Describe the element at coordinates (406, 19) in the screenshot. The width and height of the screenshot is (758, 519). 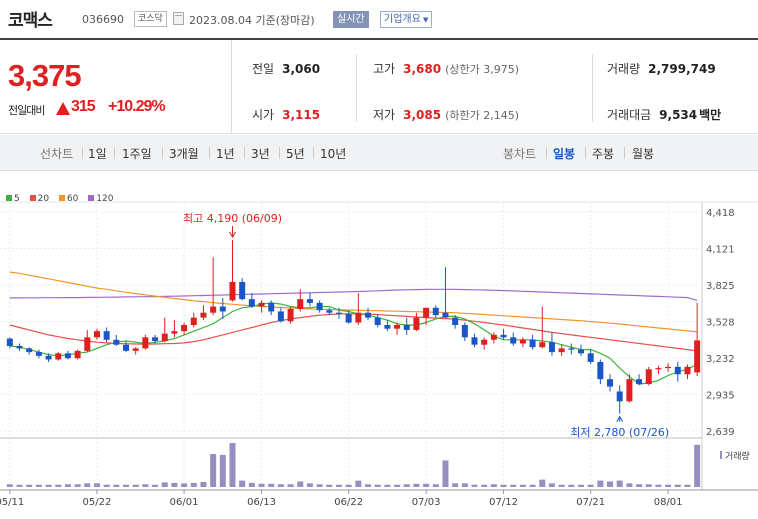
I see `company-overview-button: 기업개요 ▼` at that location.